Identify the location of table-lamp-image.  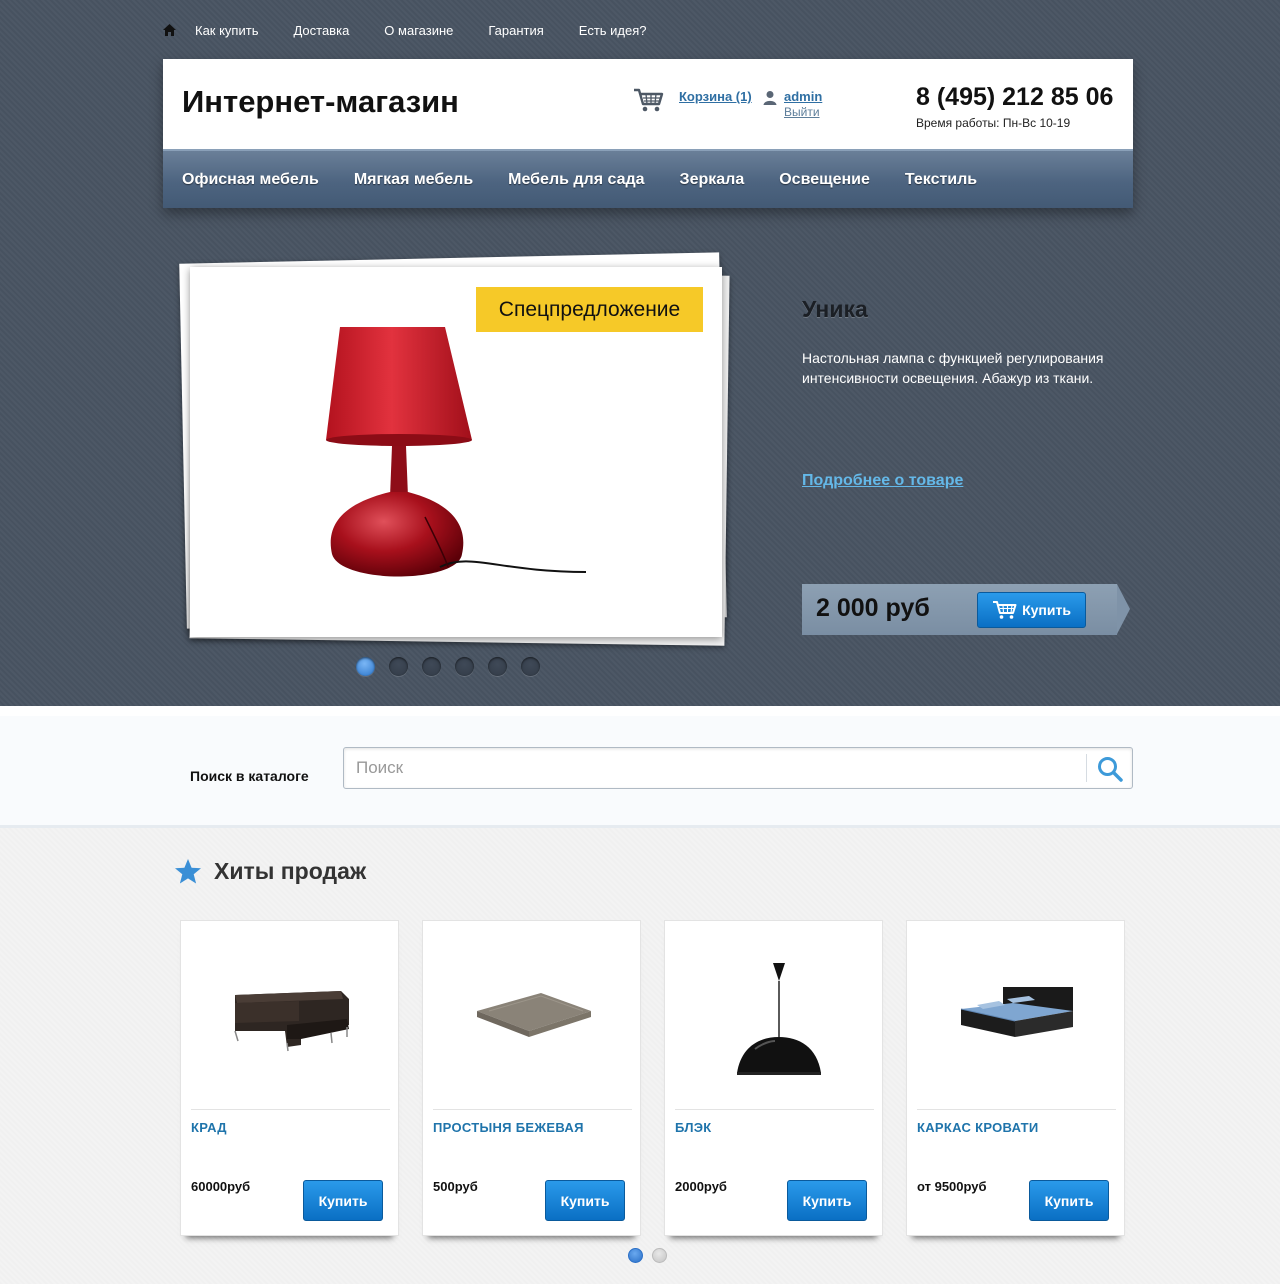
(456, 452).